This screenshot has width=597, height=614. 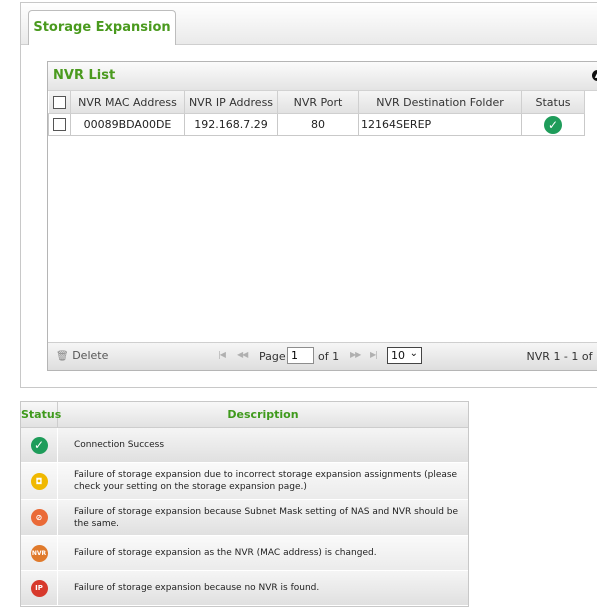 I want to click on legend-status-header: Status, so click(x=41, y=415).